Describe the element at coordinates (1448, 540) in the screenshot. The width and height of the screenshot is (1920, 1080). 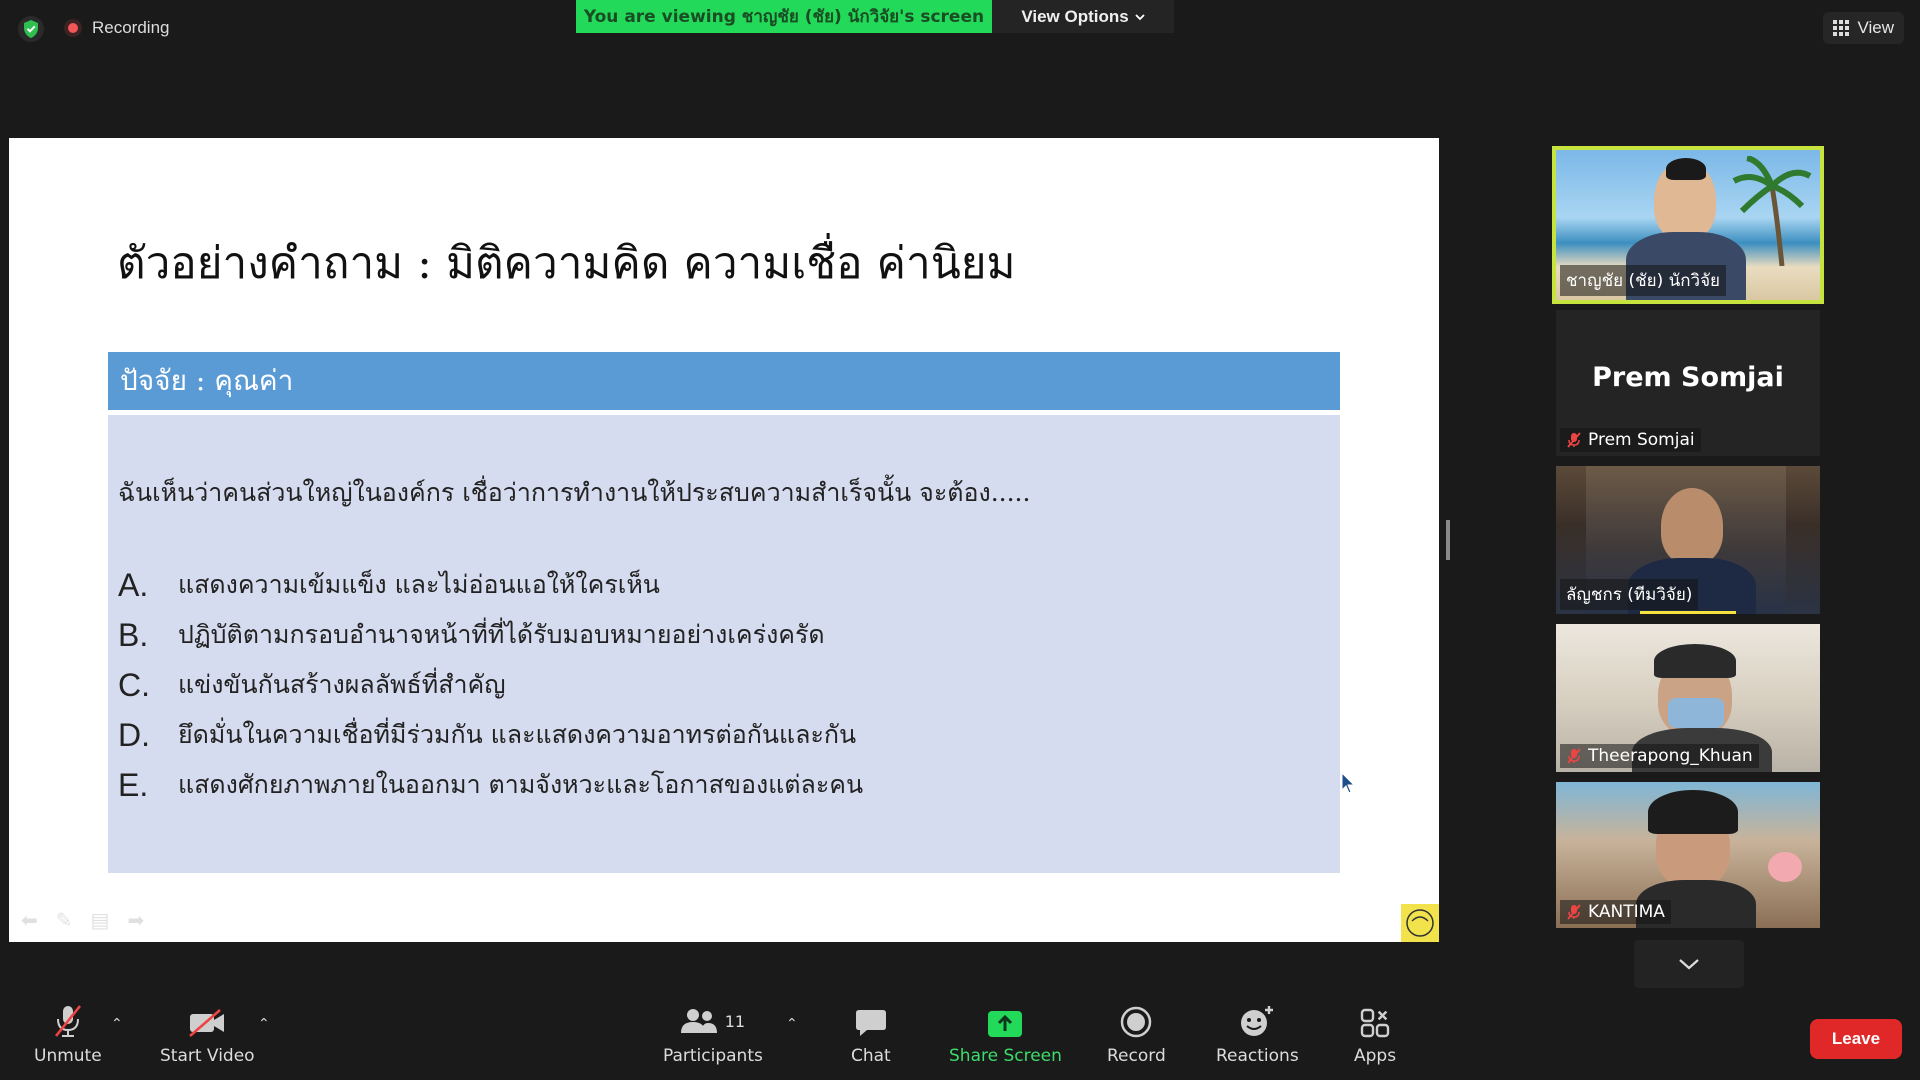
I see `panel-splitter-handle` at that location.